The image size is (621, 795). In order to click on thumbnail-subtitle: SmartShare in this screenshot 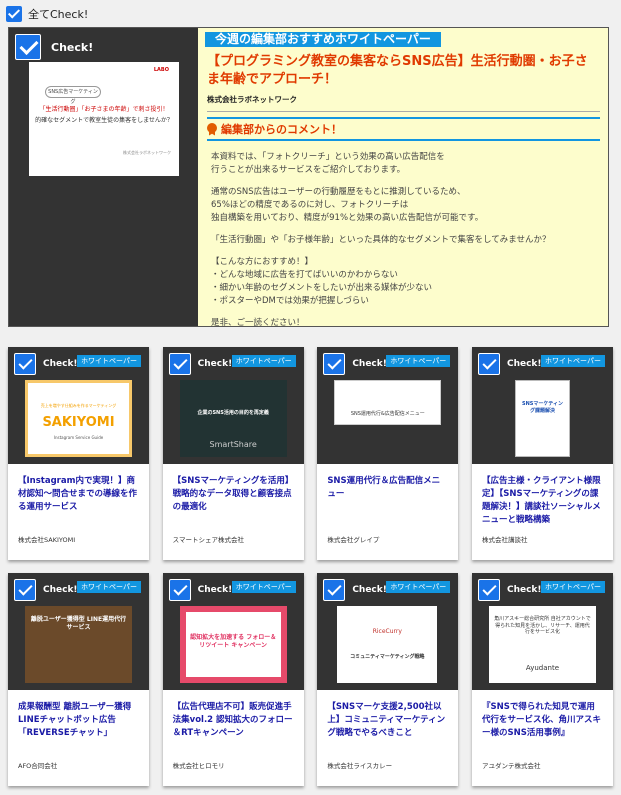, I will do `click(233, 444)`.